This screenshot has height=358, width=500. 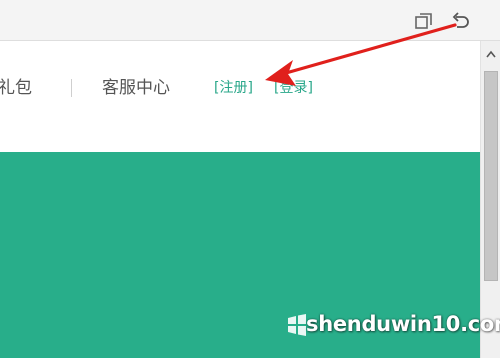 What do you see at coordinates (490, 54) in the screenshot?
I see `scroll-up-arrow-icon` at bounding box center [490, 54].